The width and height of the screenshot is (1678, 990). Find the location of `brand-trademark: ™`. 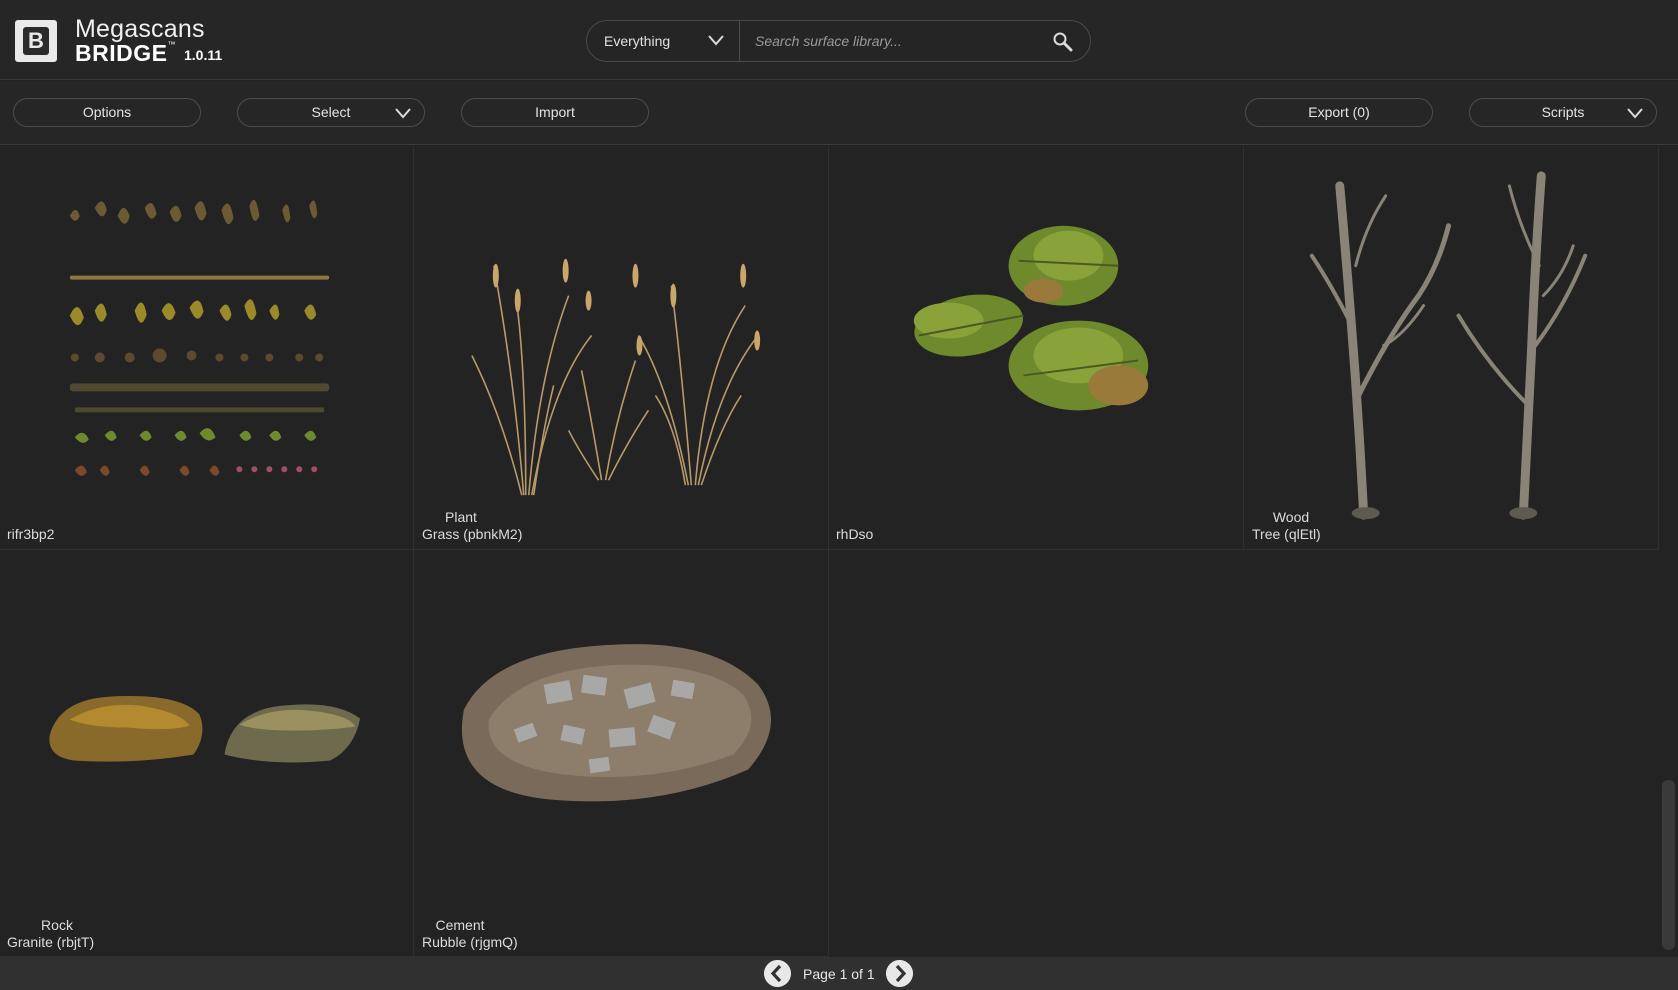

brand-trademark: ™ is located at coordinates (171, 44).